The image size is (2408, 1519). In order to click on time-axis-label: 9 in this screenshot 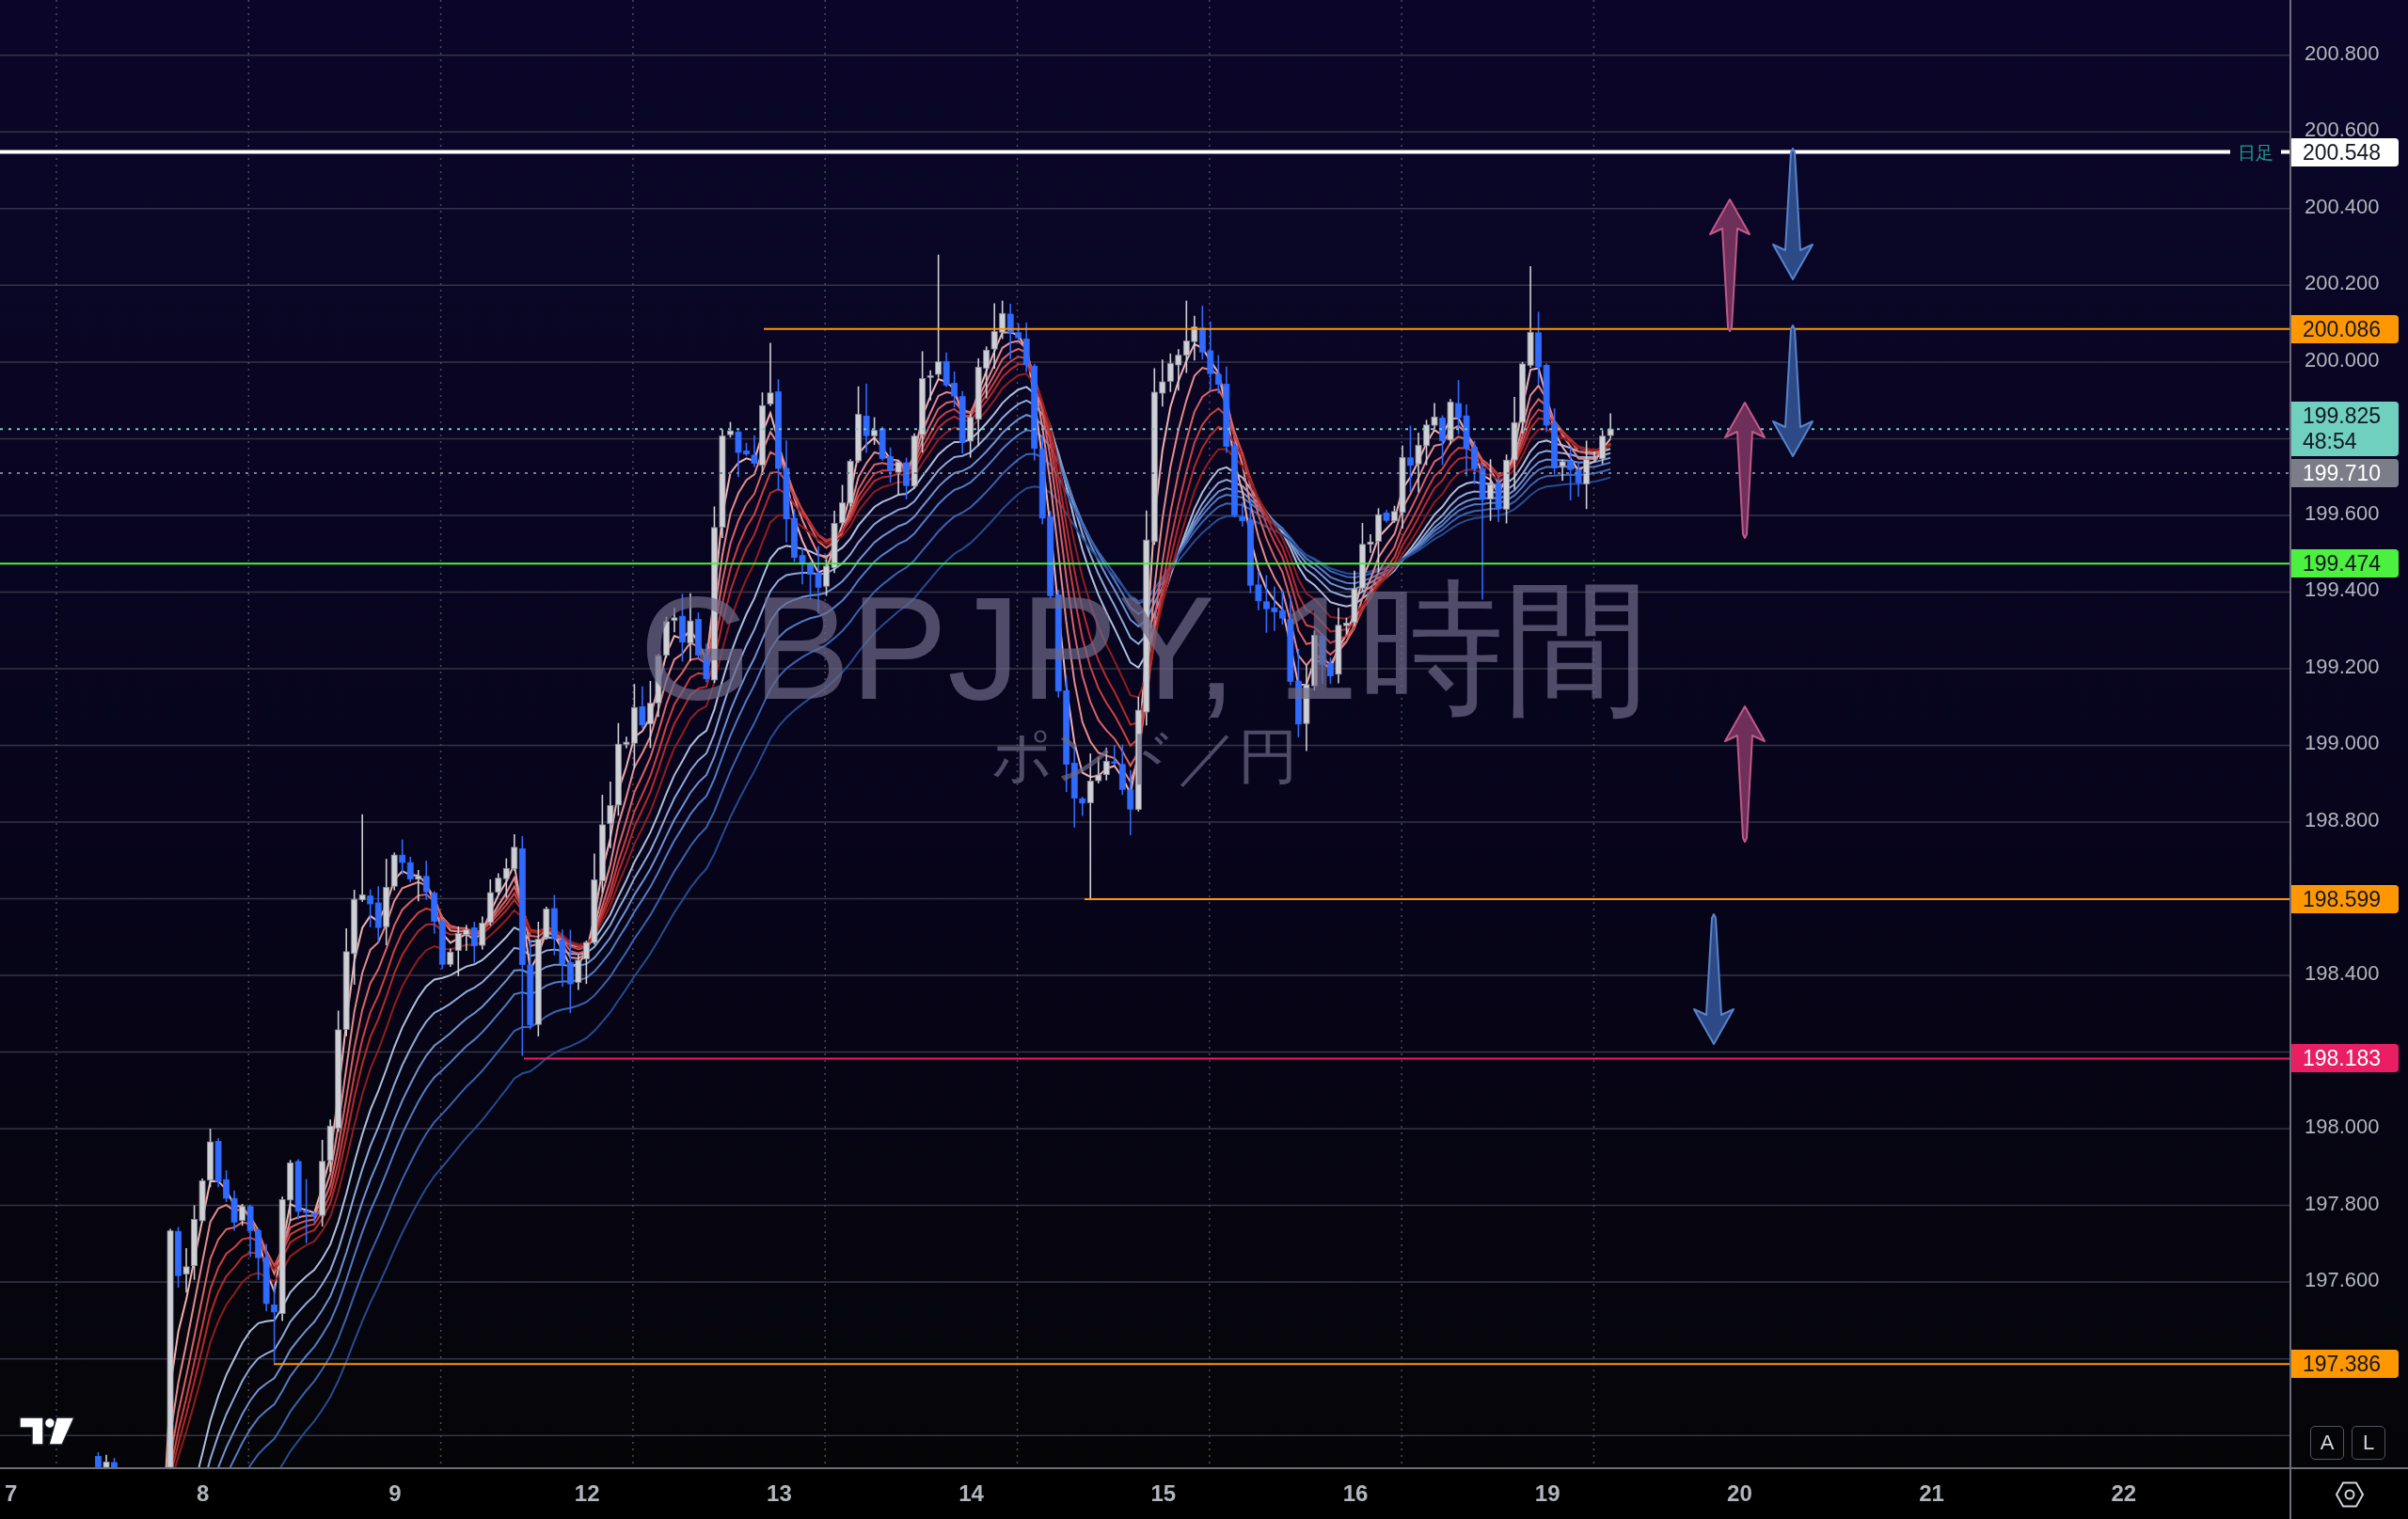, I will do `click(395, 1493)`.